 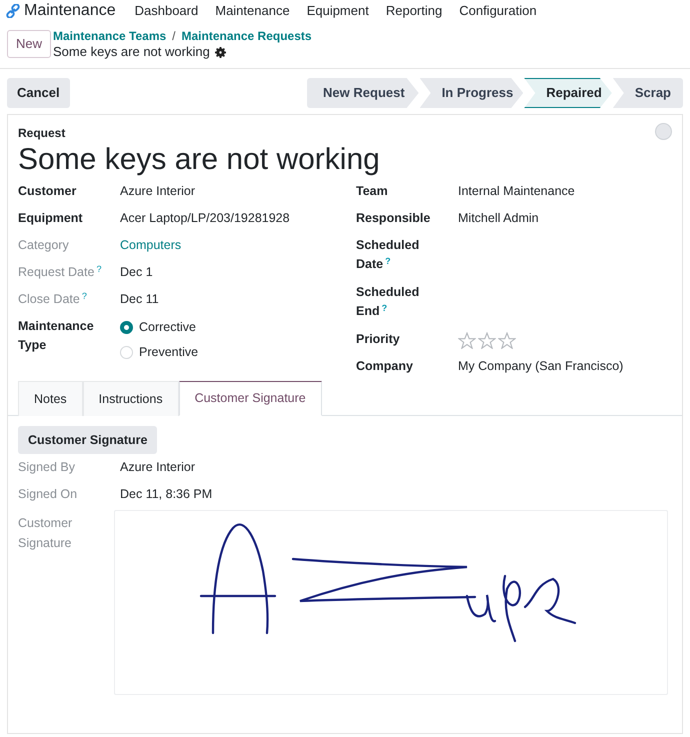 I want to click on stage-button: New Request, so click(x=363, y=93).